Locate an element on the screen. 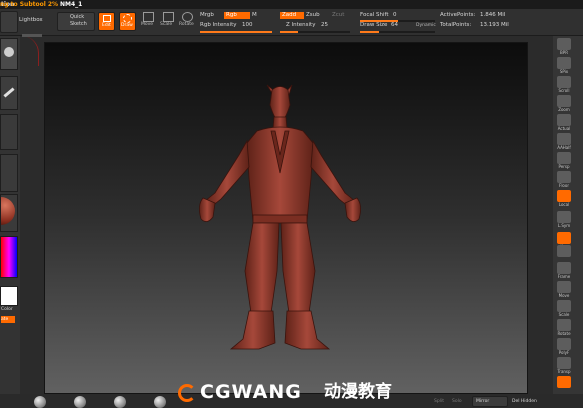 Image resolution: width=583 pixels, height=408 pixels. shelf-button-move: Move is located at coordinates (564, 290).